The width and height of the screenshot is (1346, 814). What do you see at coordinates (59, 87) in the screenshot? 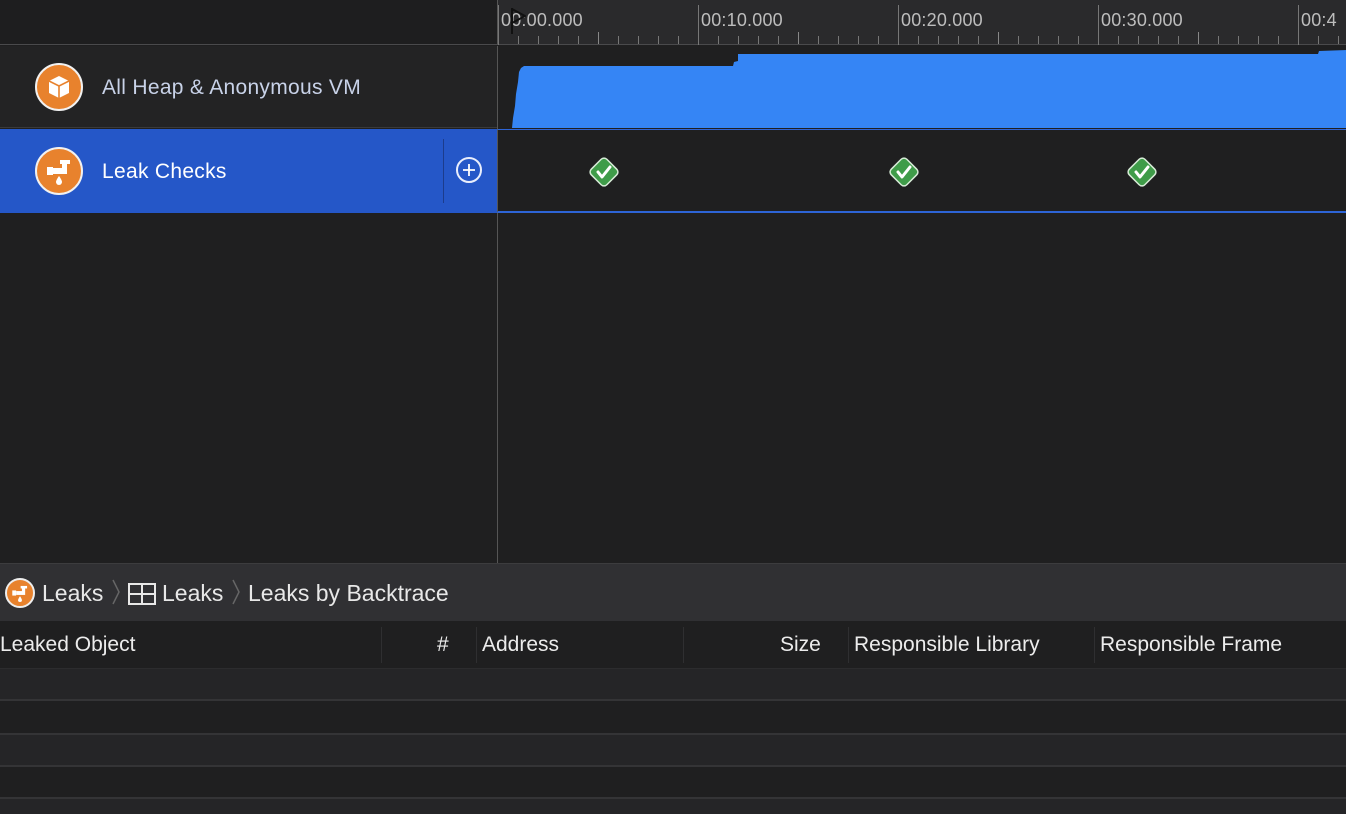
I see `cube-icon` at bounding box center [59, 87].